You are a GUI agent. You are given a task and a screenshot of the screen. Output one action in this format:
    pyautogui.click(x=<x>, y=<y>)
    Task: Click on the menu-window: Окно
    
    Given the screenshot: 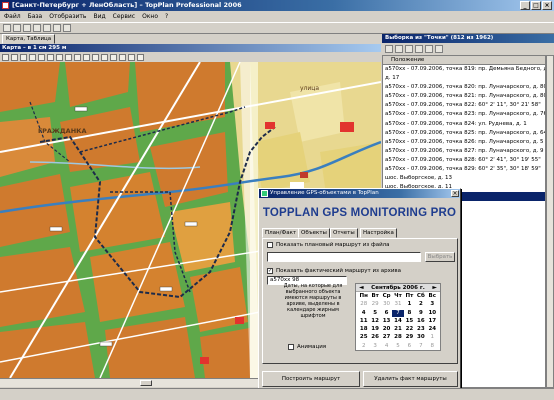 What is the action you would take?
    pyautogui.click(x=150, y=16)
    